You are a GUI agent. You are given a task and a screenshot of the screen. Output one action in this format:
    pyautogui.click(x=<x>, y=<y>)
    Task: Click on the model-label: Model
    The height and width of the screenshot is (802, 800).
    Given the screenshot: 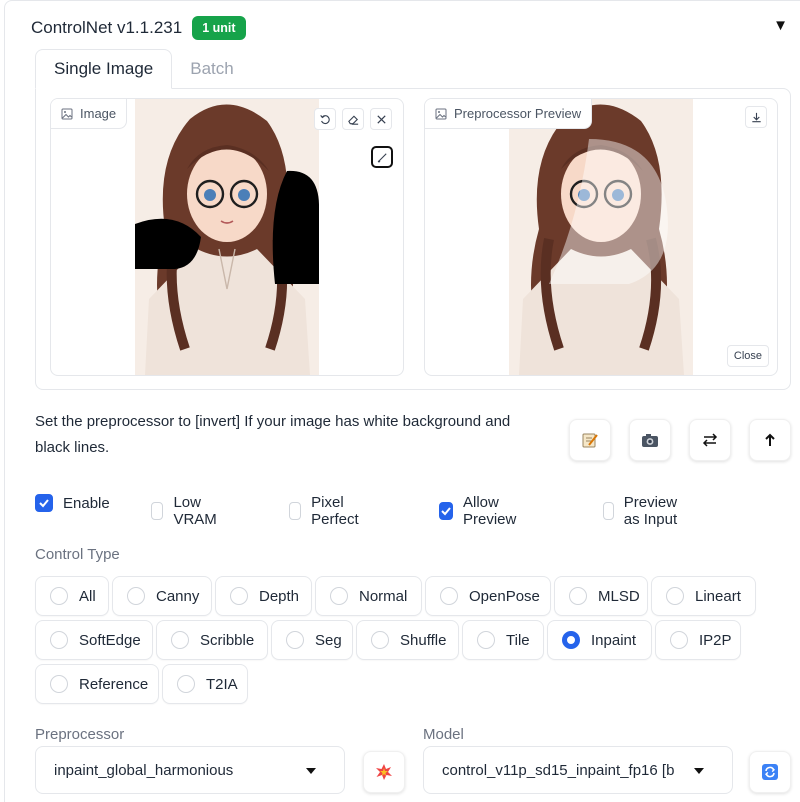 What is the action you would take?
    pyautogui.click(x=443, y=734)
    